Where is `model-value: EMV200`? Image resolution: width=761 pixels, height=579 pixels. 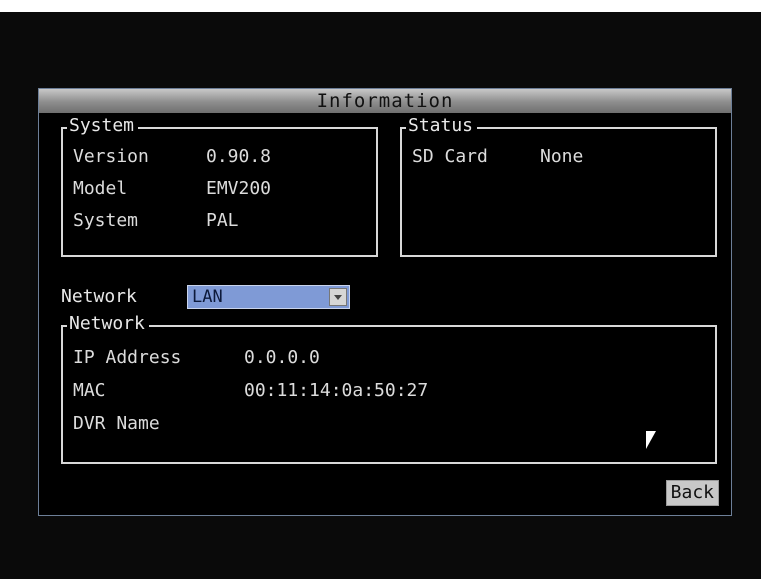
model-value: EMV200 is located at coordinates (239, 188).